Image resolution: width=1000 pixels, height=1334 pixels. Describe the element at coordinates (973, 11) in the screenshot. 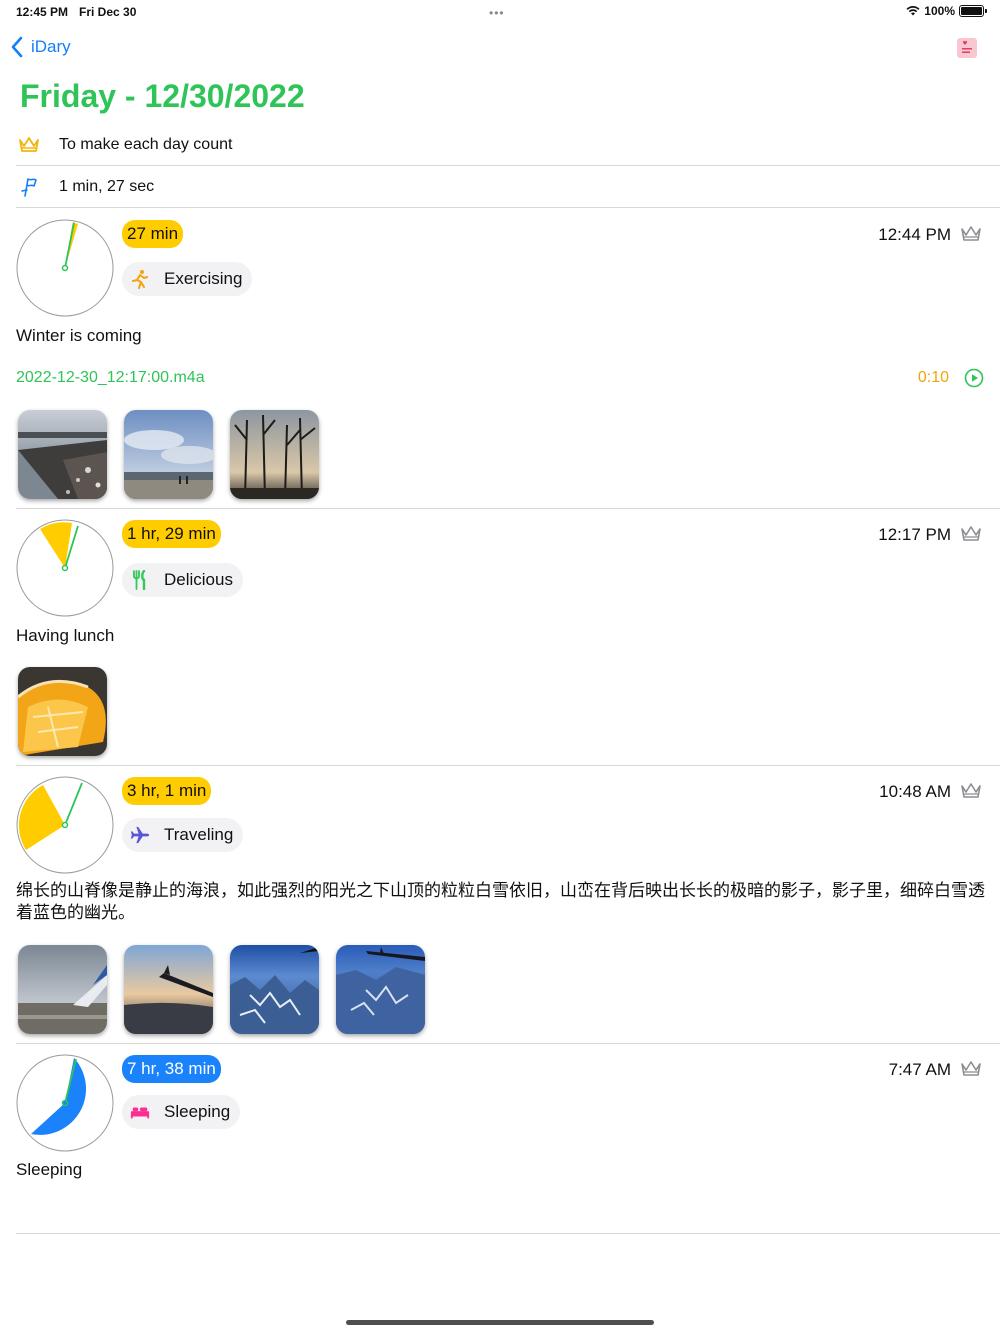

I see `battery-icon` at that location.